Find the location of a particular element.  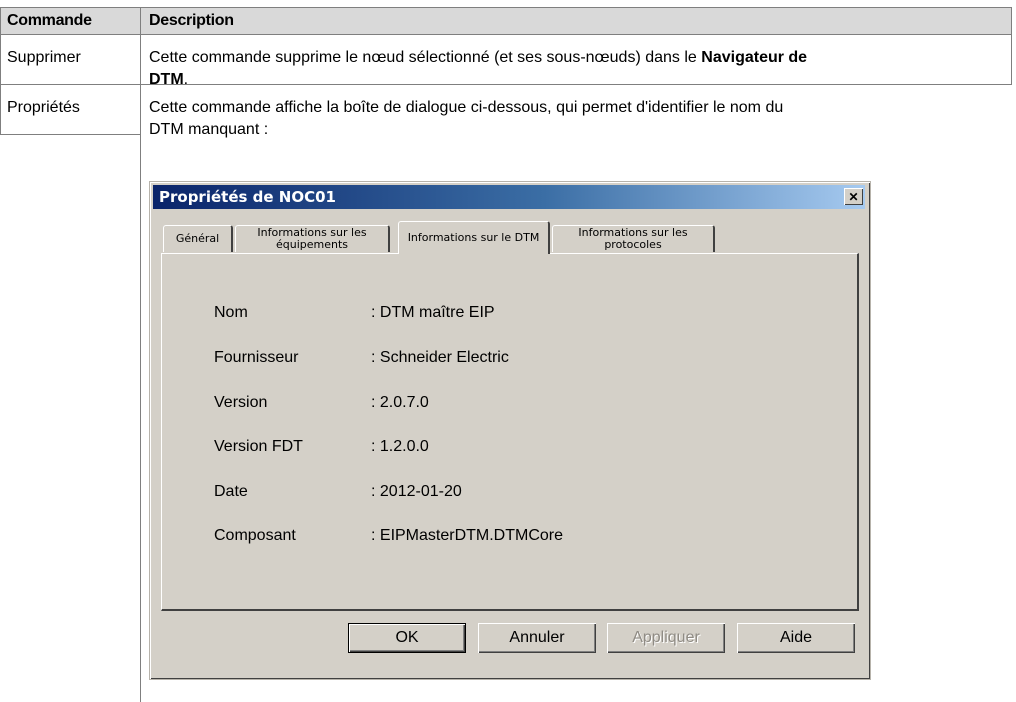

command-supprimer: Supprimer is located at coordinates (44, 57).